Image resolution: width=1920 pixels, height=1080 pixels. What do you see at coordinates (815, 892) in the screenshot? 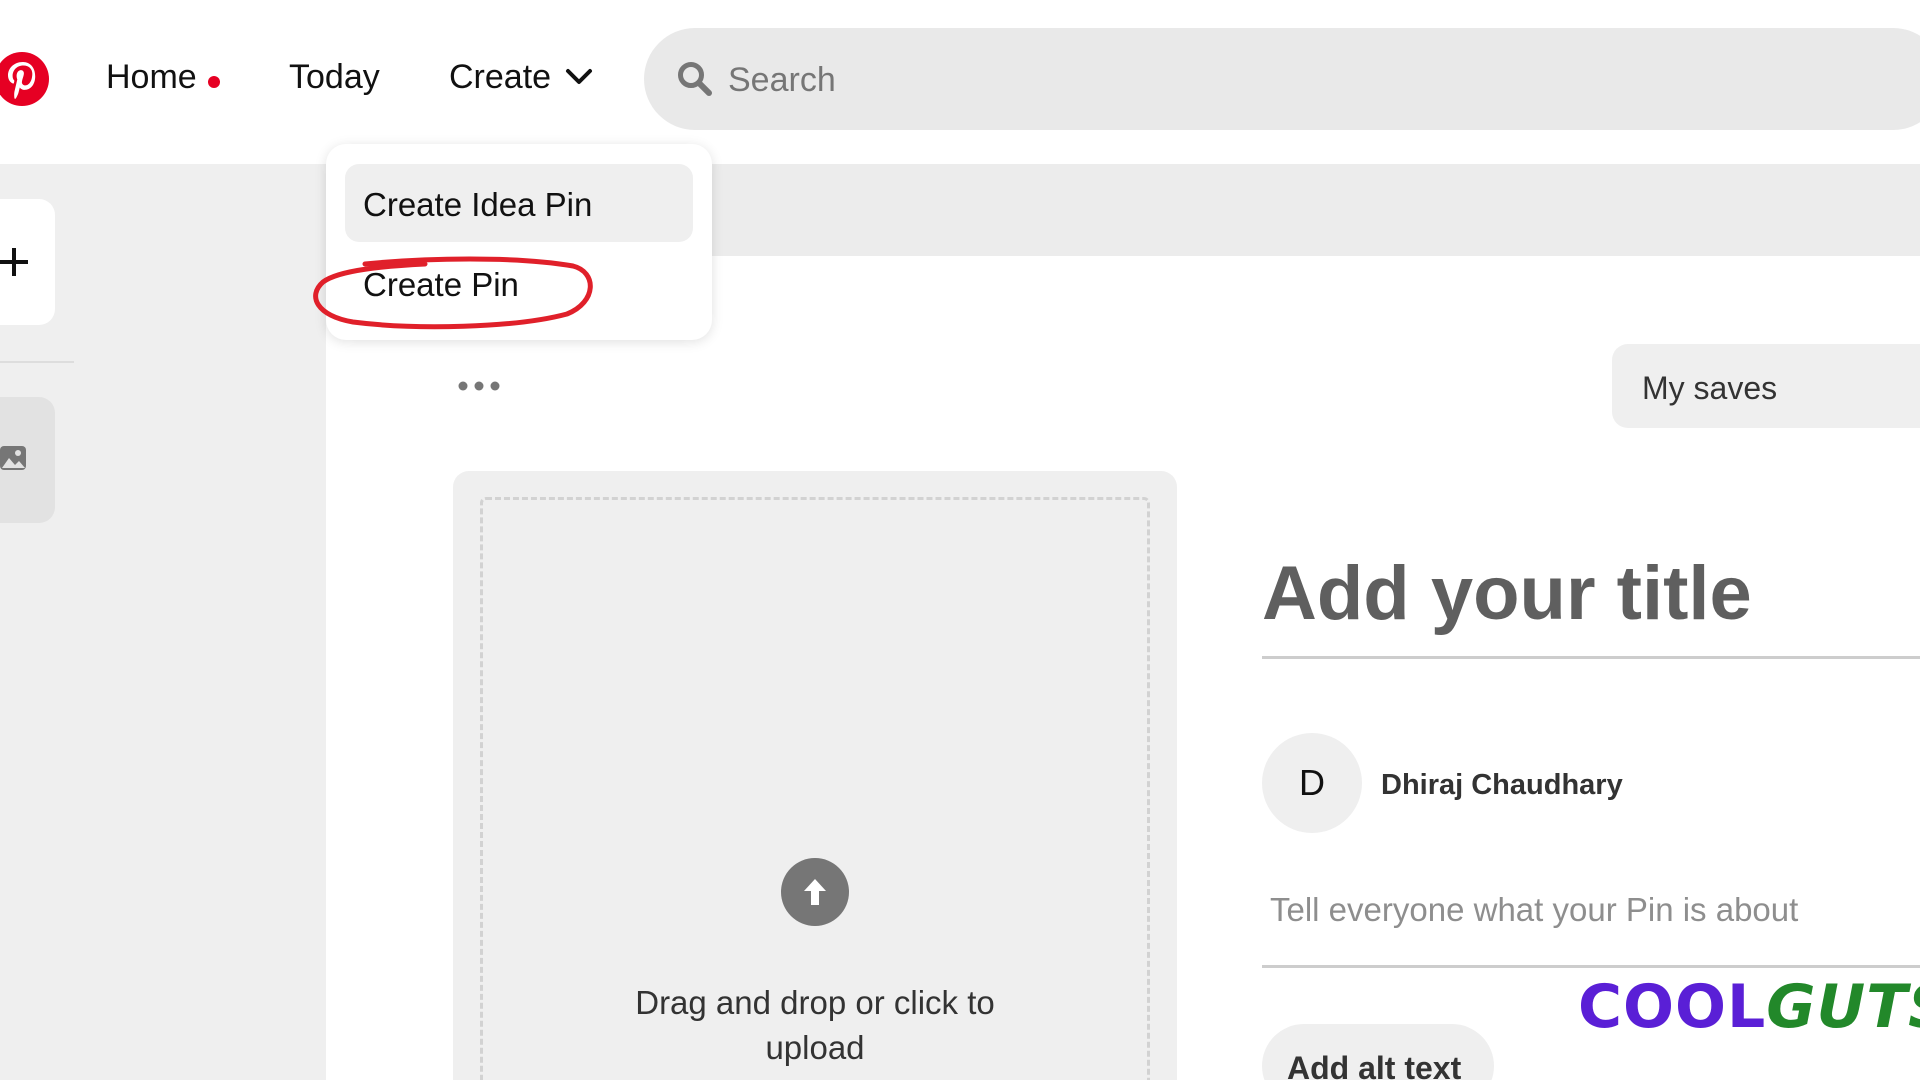
I see `upload-arrow-icon` at bounding box center [815, 892].